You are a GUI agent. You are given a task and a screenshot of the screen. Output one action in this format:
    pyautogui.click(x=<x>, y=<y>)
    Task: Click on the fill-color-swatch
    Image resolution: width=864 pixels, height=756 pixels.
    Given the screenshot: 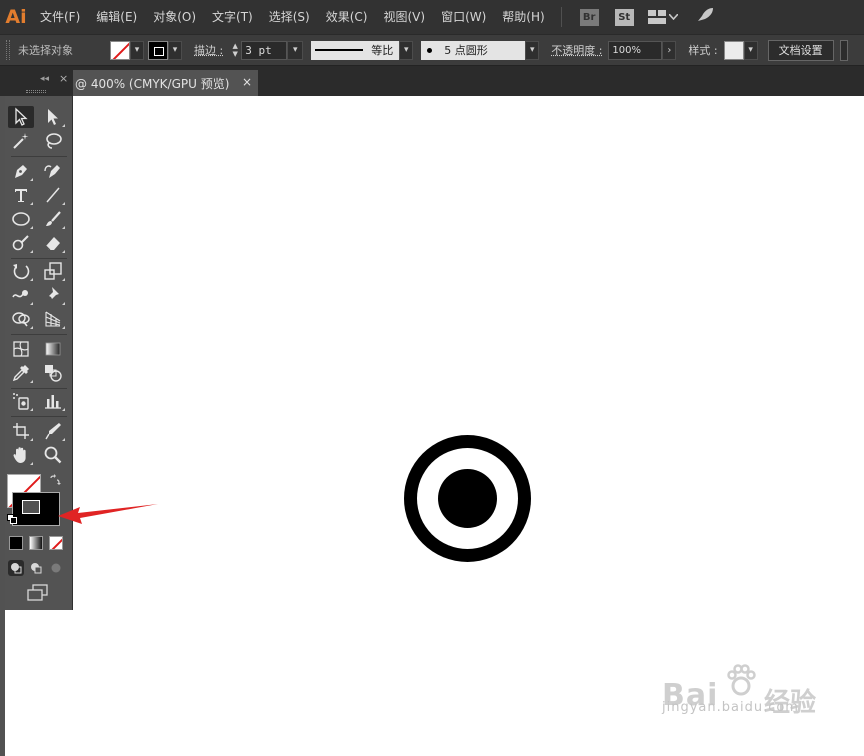 What is the action you would take?
    pyautogui.click(x=120, y=50)
    